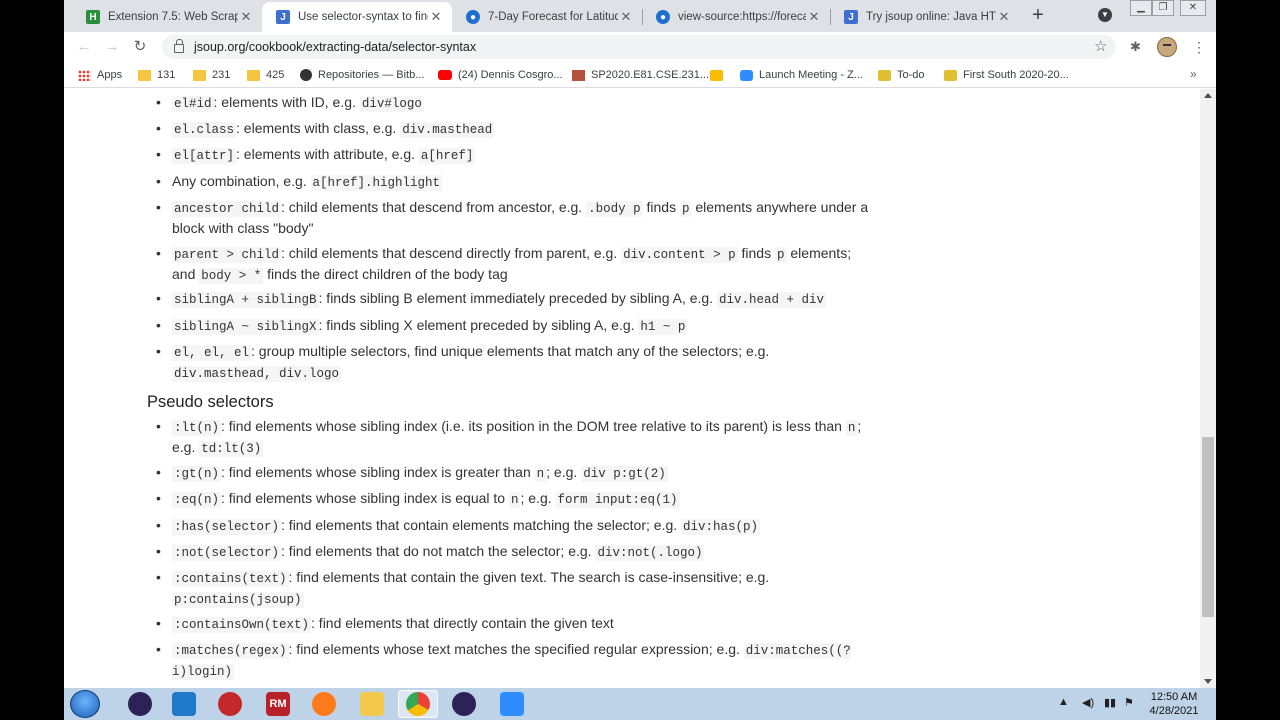 This screenshot has height=720, width=1280. What do you see at coordinates (1208, 95) in the screenshot?
I see `scroll-up-icon` at bounding box center [1208, 95].